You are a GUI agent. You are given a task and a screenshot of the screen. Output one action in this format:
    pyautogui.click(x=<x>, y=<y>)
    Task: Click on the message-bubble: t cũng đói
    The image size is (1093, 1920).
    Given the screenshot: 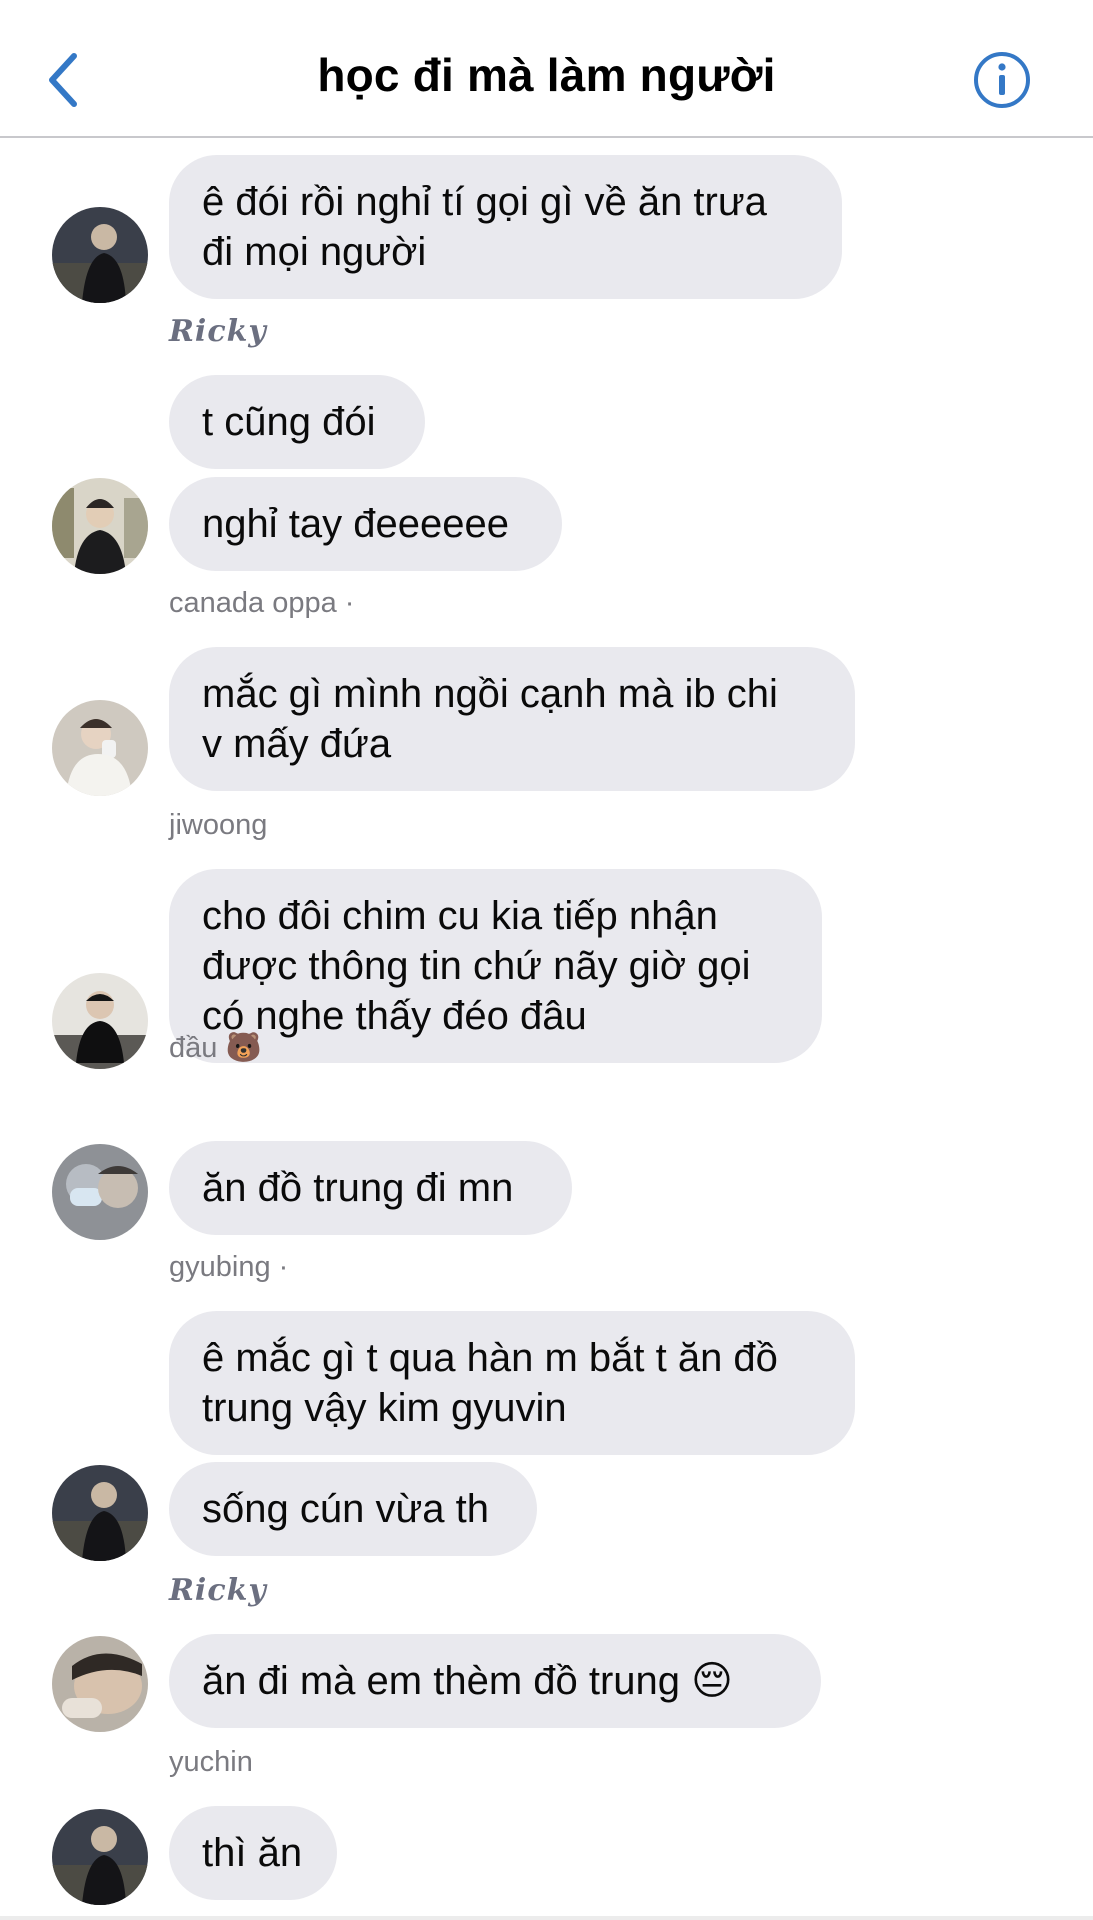 What is the action you would take?
    pyautogui.click(x=297, y=422)
    